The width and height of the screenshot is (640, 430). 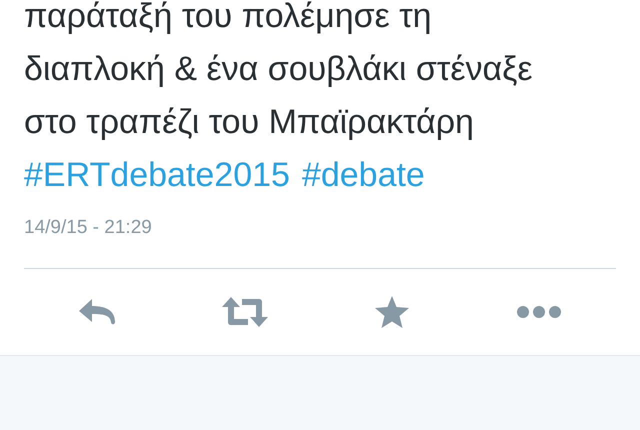 What do you see at coordinates (538, 312) in the screenshot?
I see `more-icon` at bounding box center [538, 312].